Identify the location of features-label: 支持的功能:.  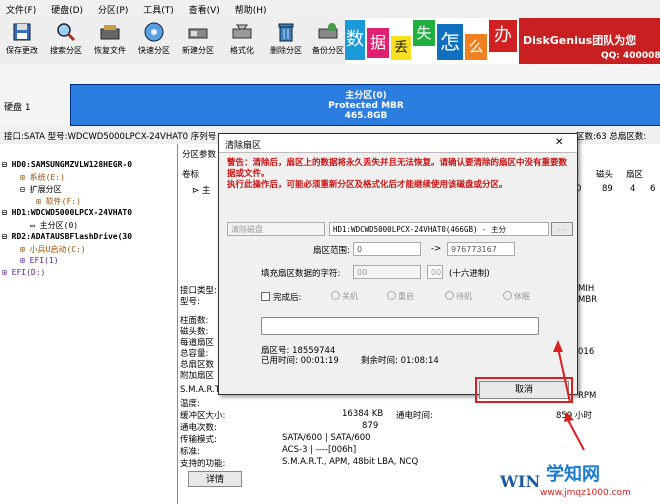
(203, 464).